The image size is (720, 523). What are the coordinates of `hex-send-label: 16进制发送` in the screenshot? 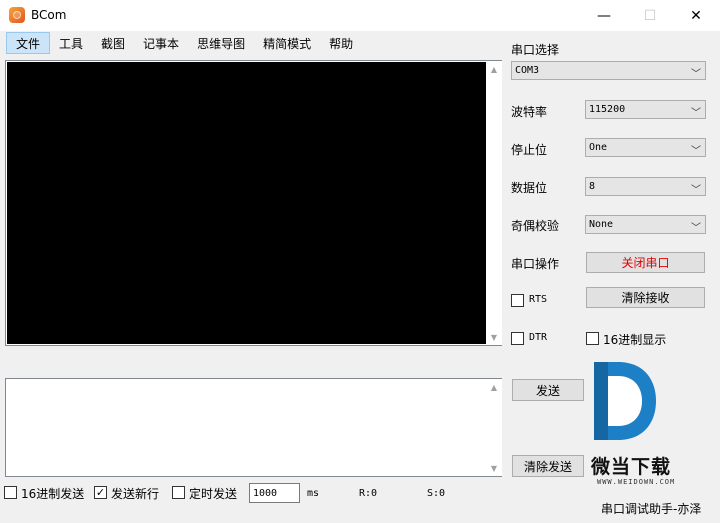 It's located at (53, 494).